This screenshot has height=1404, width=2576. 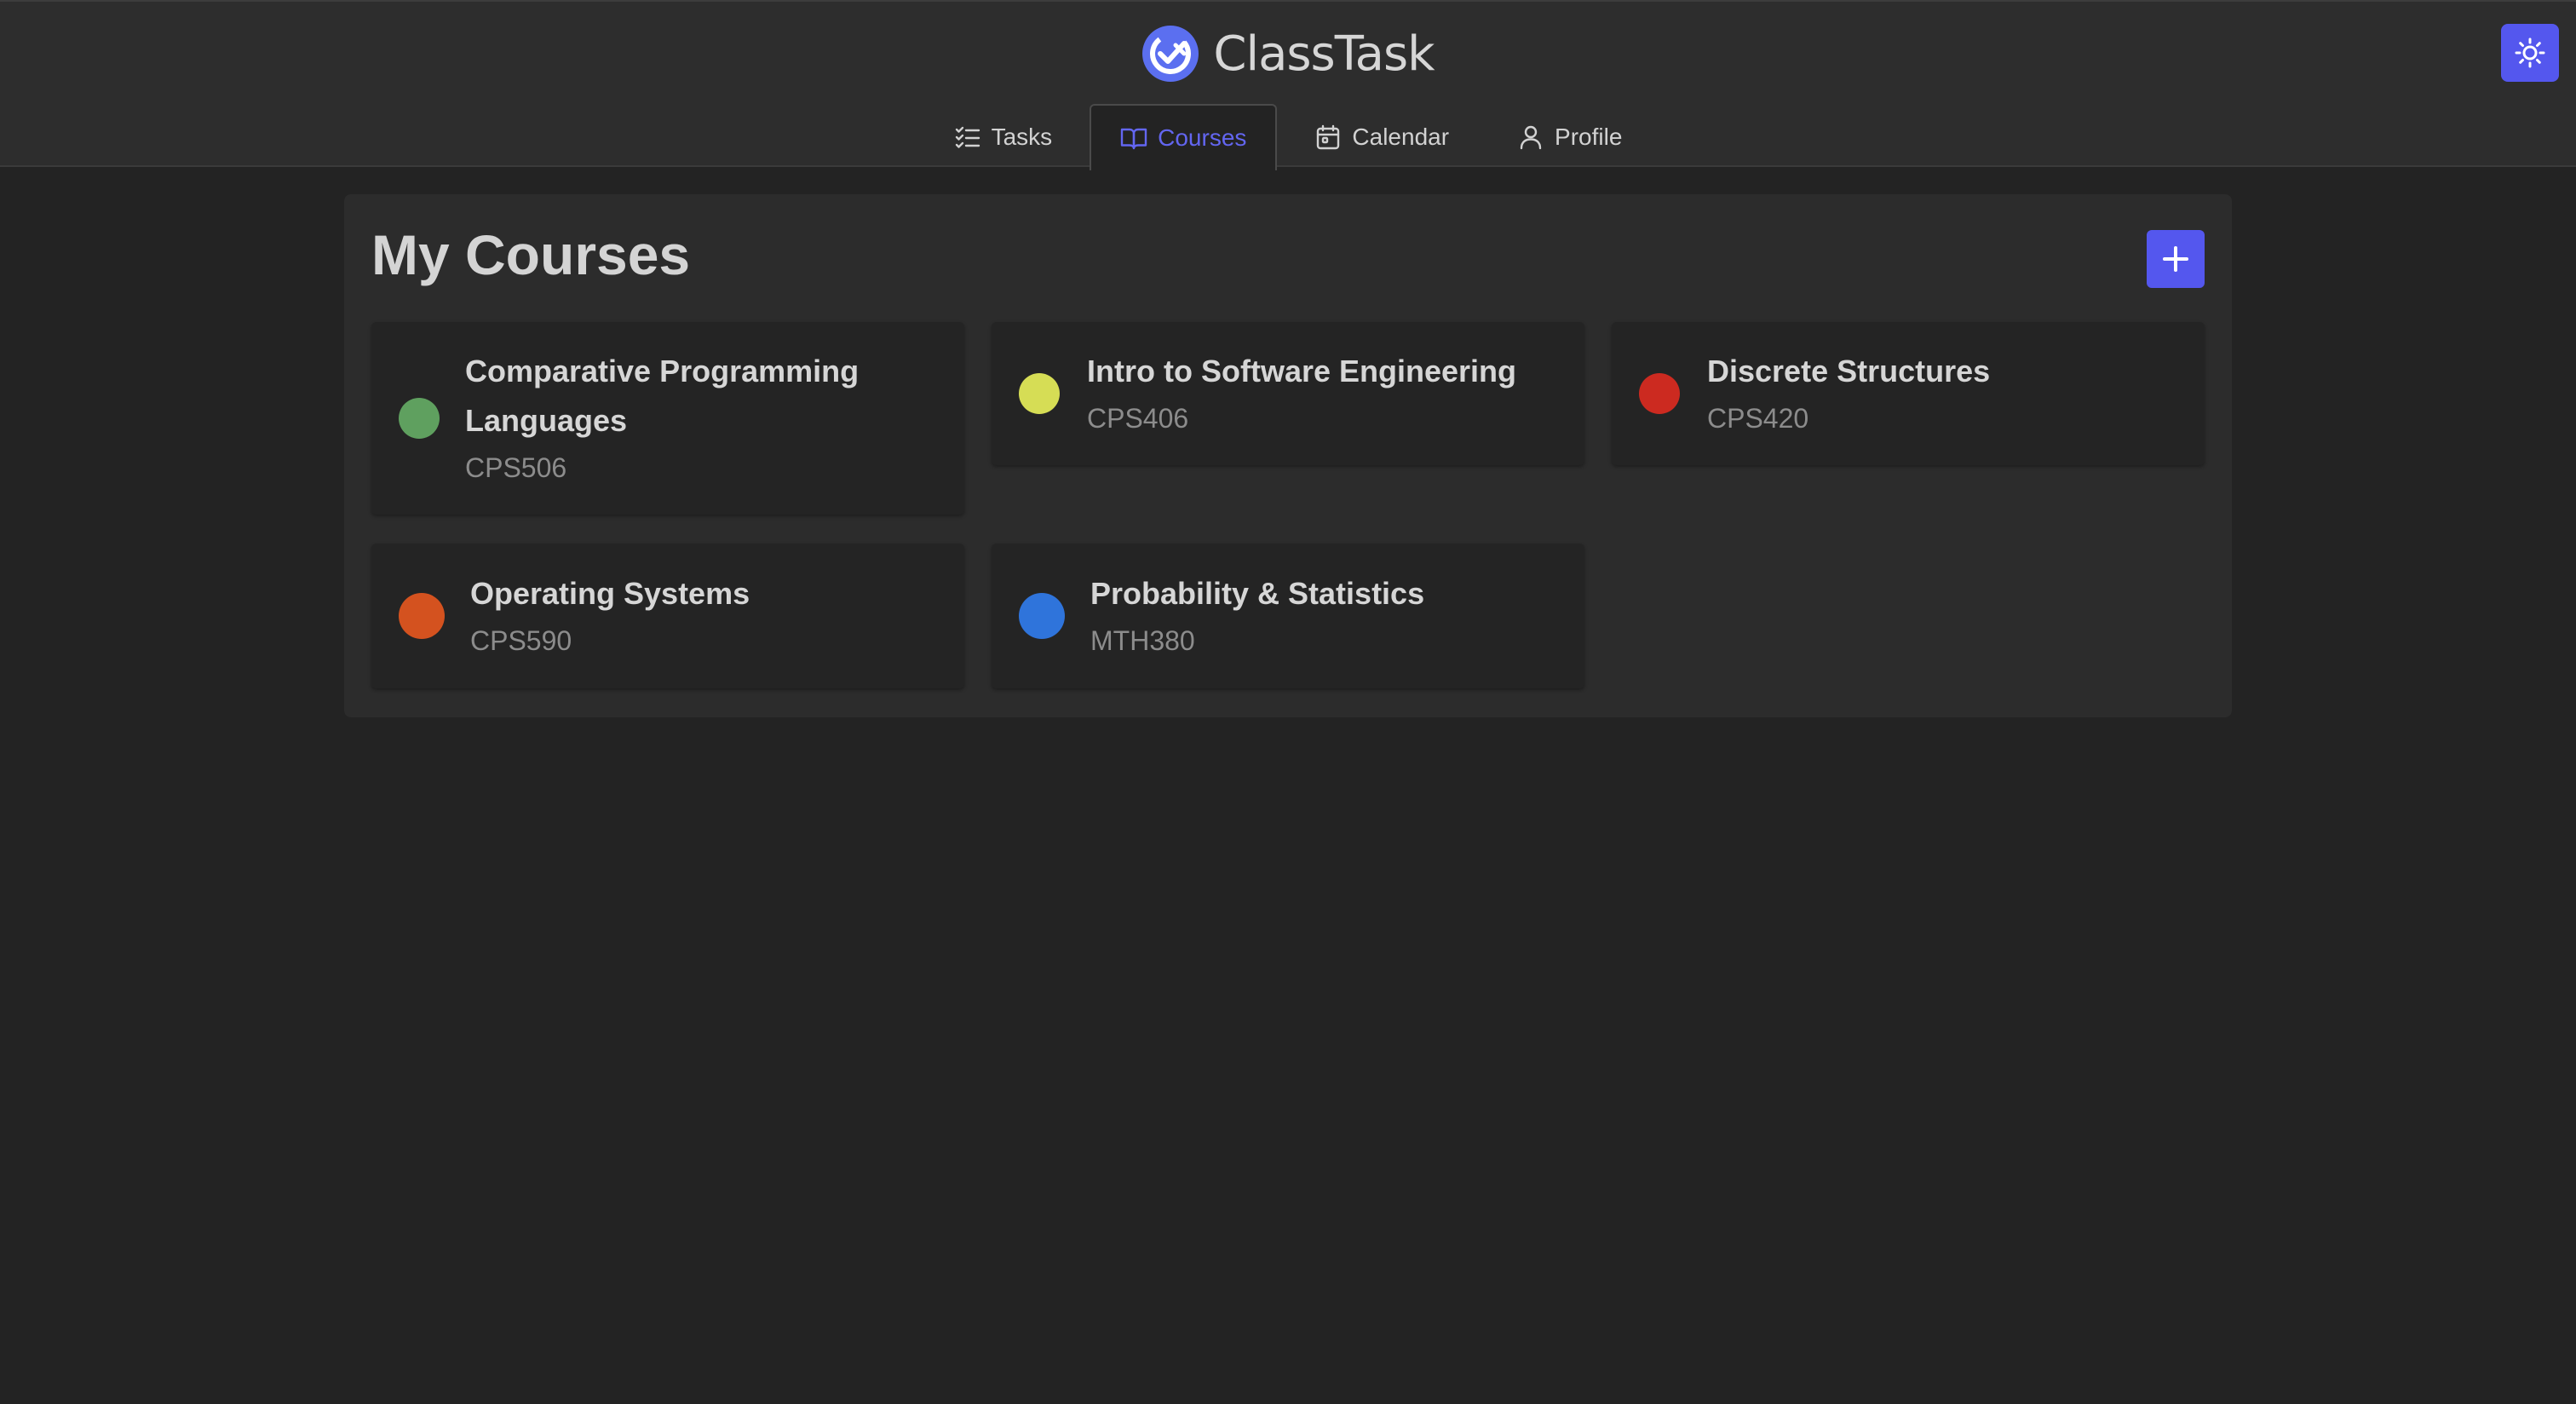 I want to click on course-name: Comparative Programming Languages, so click(x=662, y=396).